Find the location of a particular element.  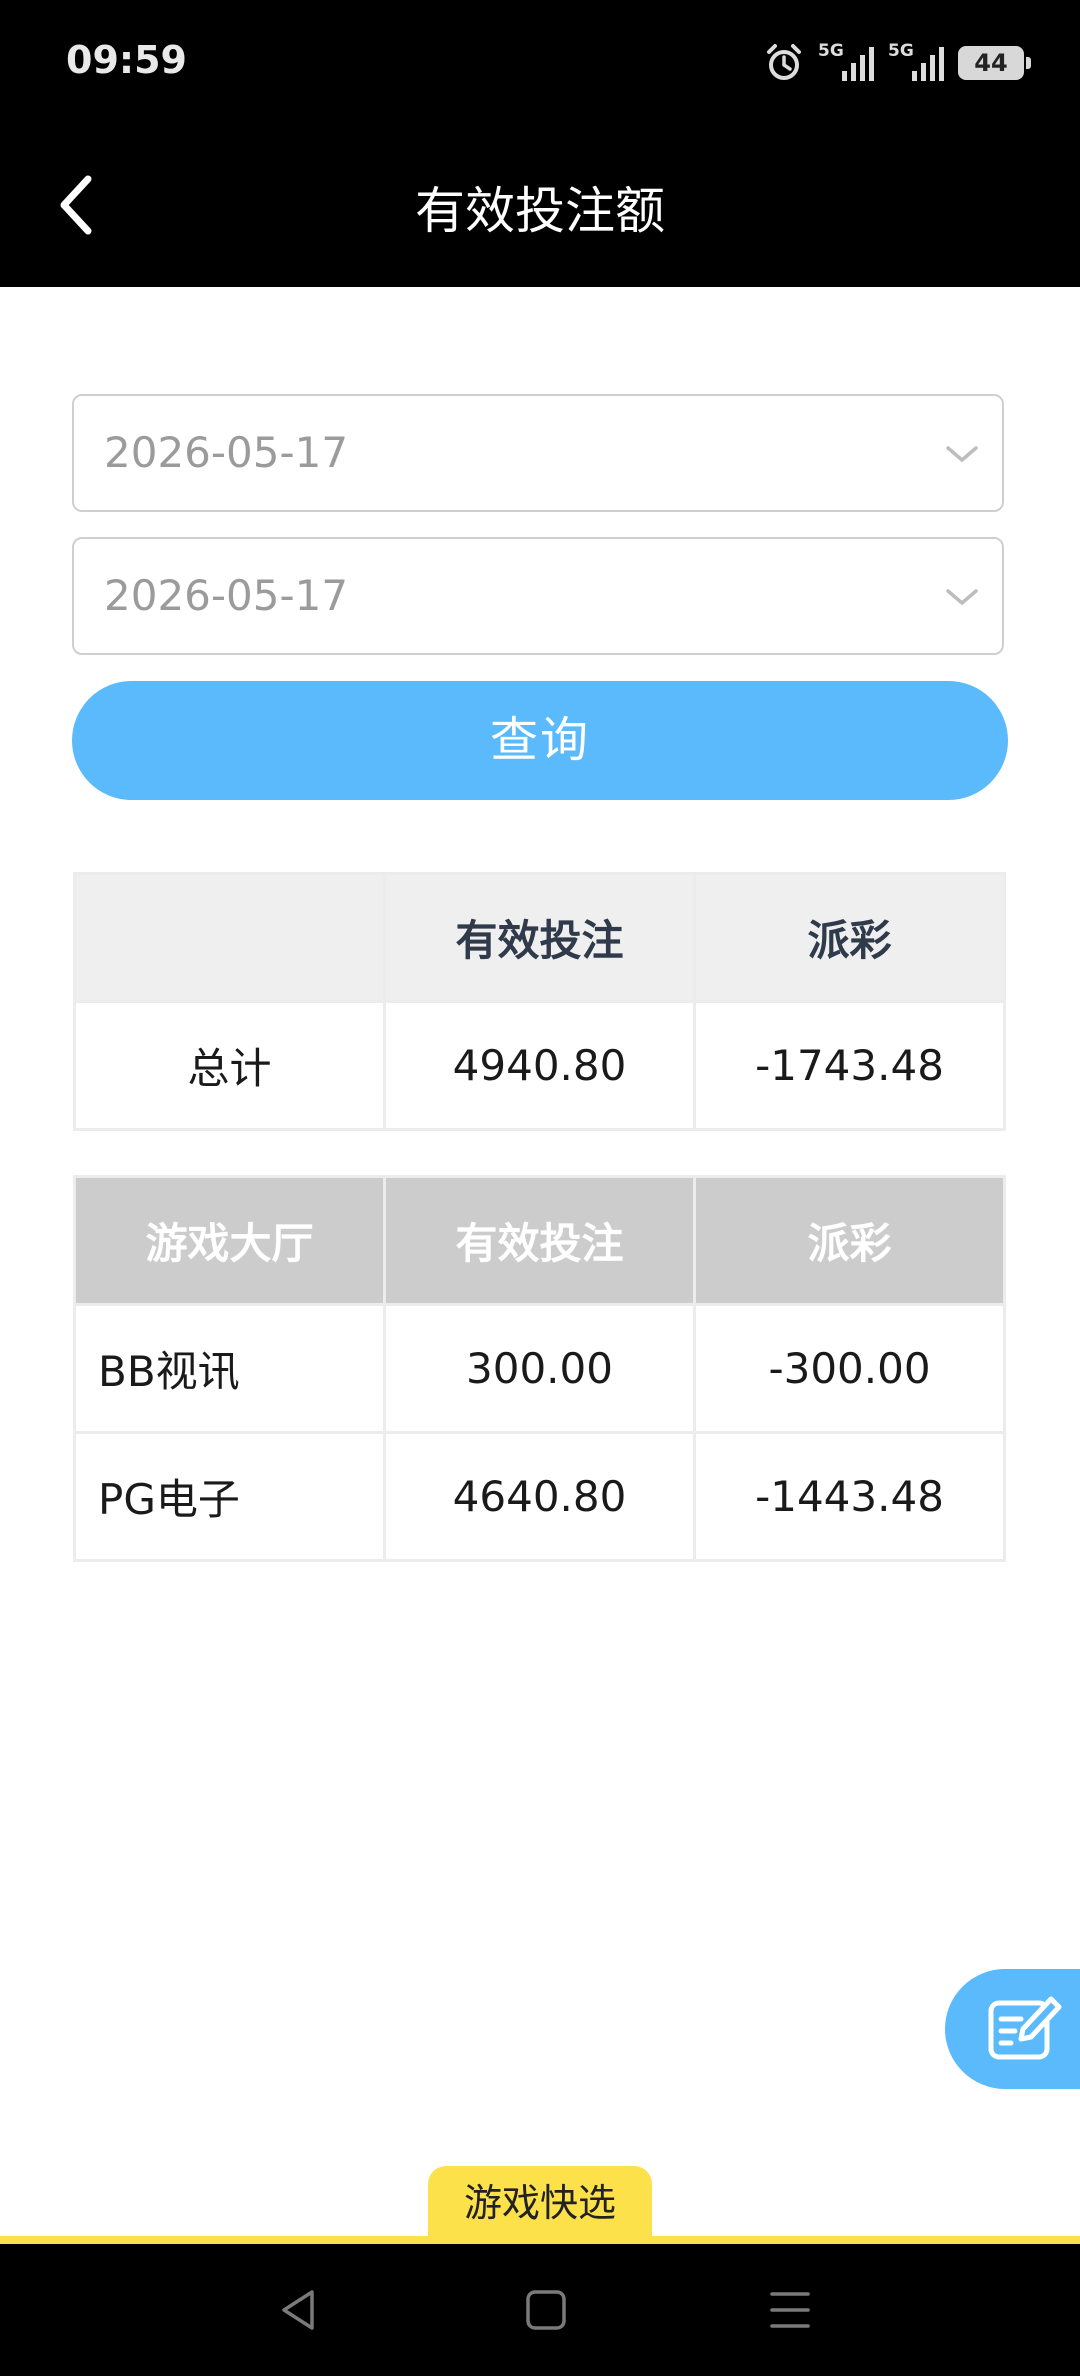

start-date-value: 2026-05-17 is located at coordinates (226, 452).